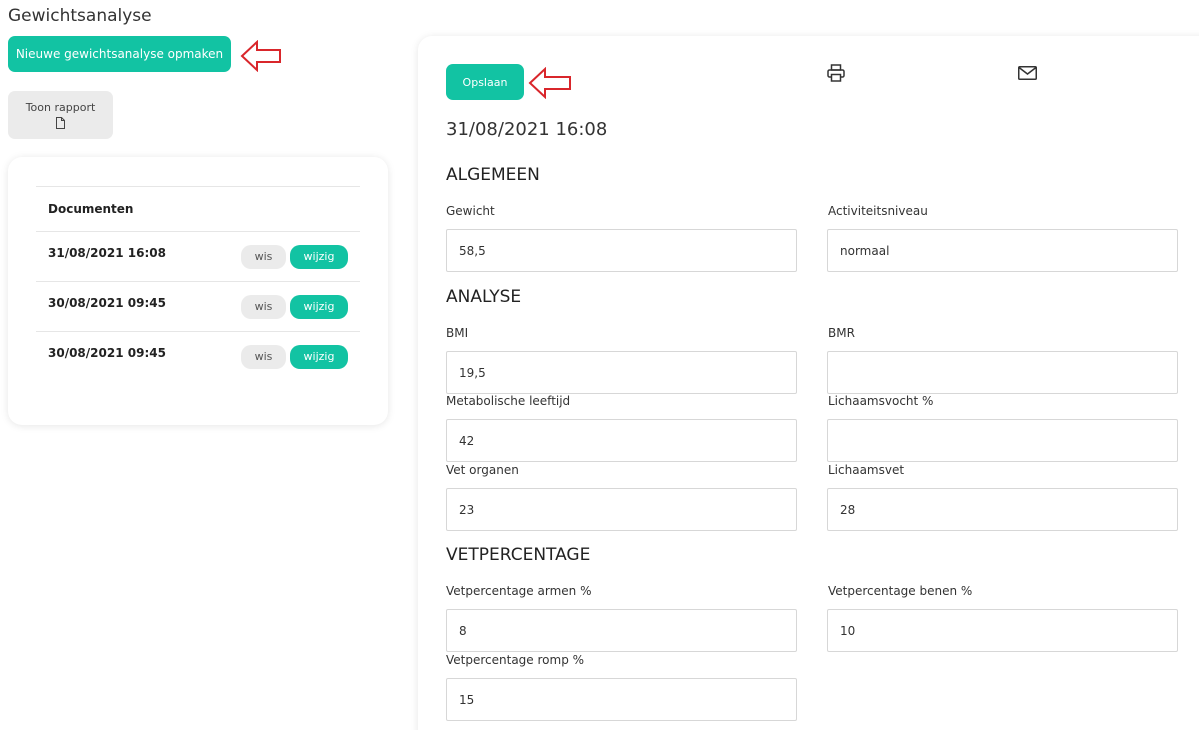 The width and height of the screenshot is (1199, 730). I want to click on field-label-vet-romp: Vetpercentage romp %, so click(515, 660).